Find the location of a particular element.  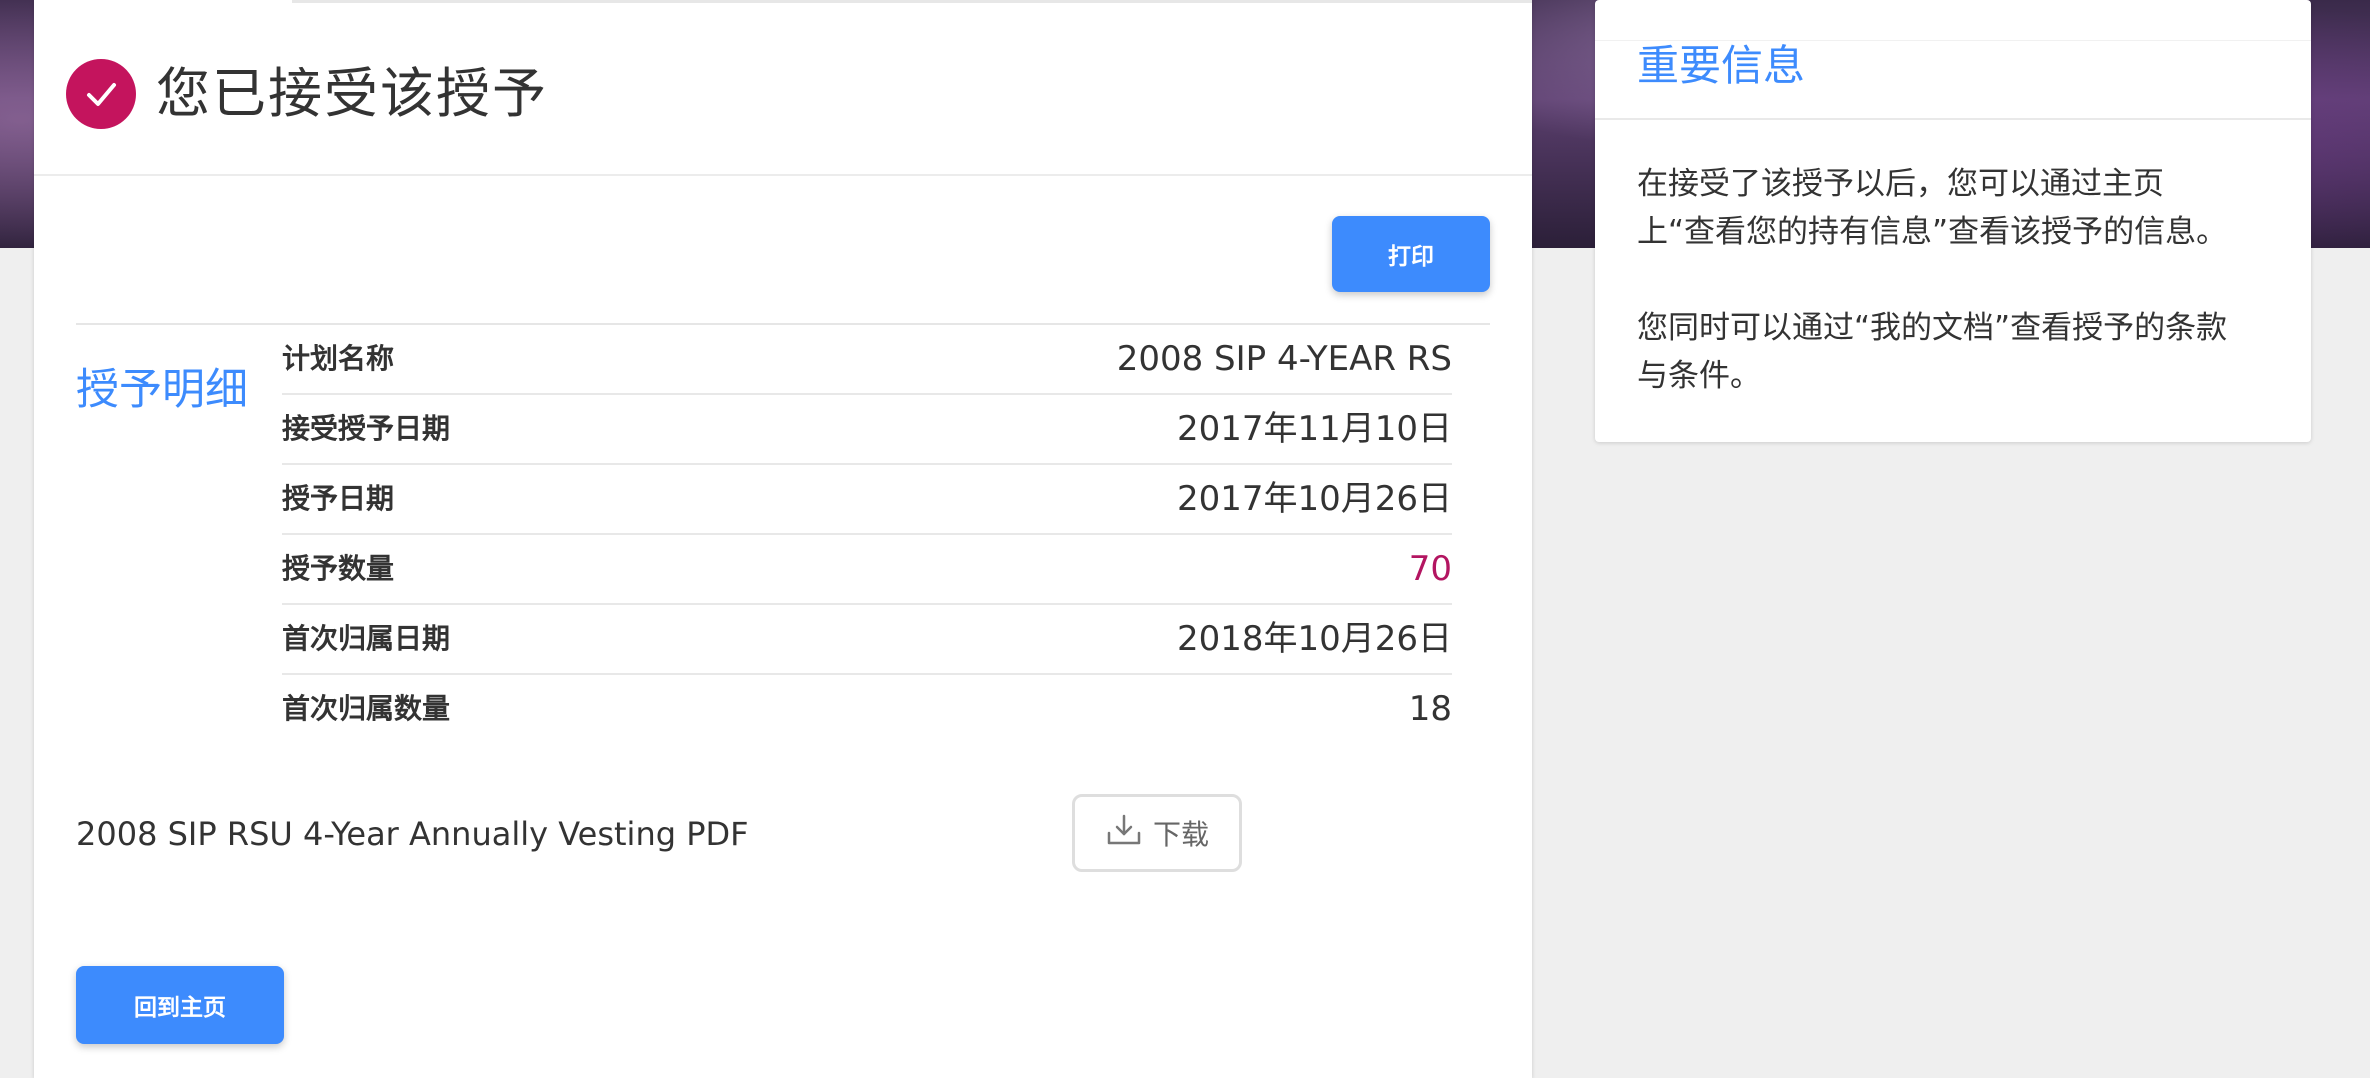

detail-label: 授予数量 is located at coordinates (338, 568).